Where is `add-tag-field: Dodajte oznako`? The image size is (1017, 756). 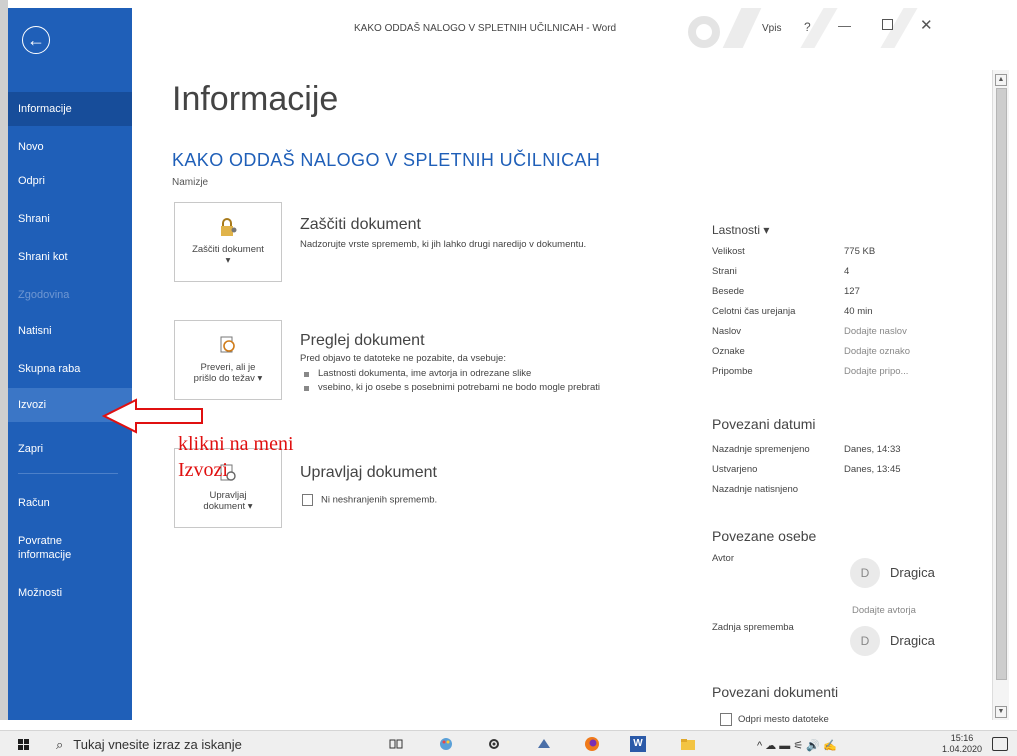
add-tag-field: Dodajte oznako is located at coordinates (877, 351).